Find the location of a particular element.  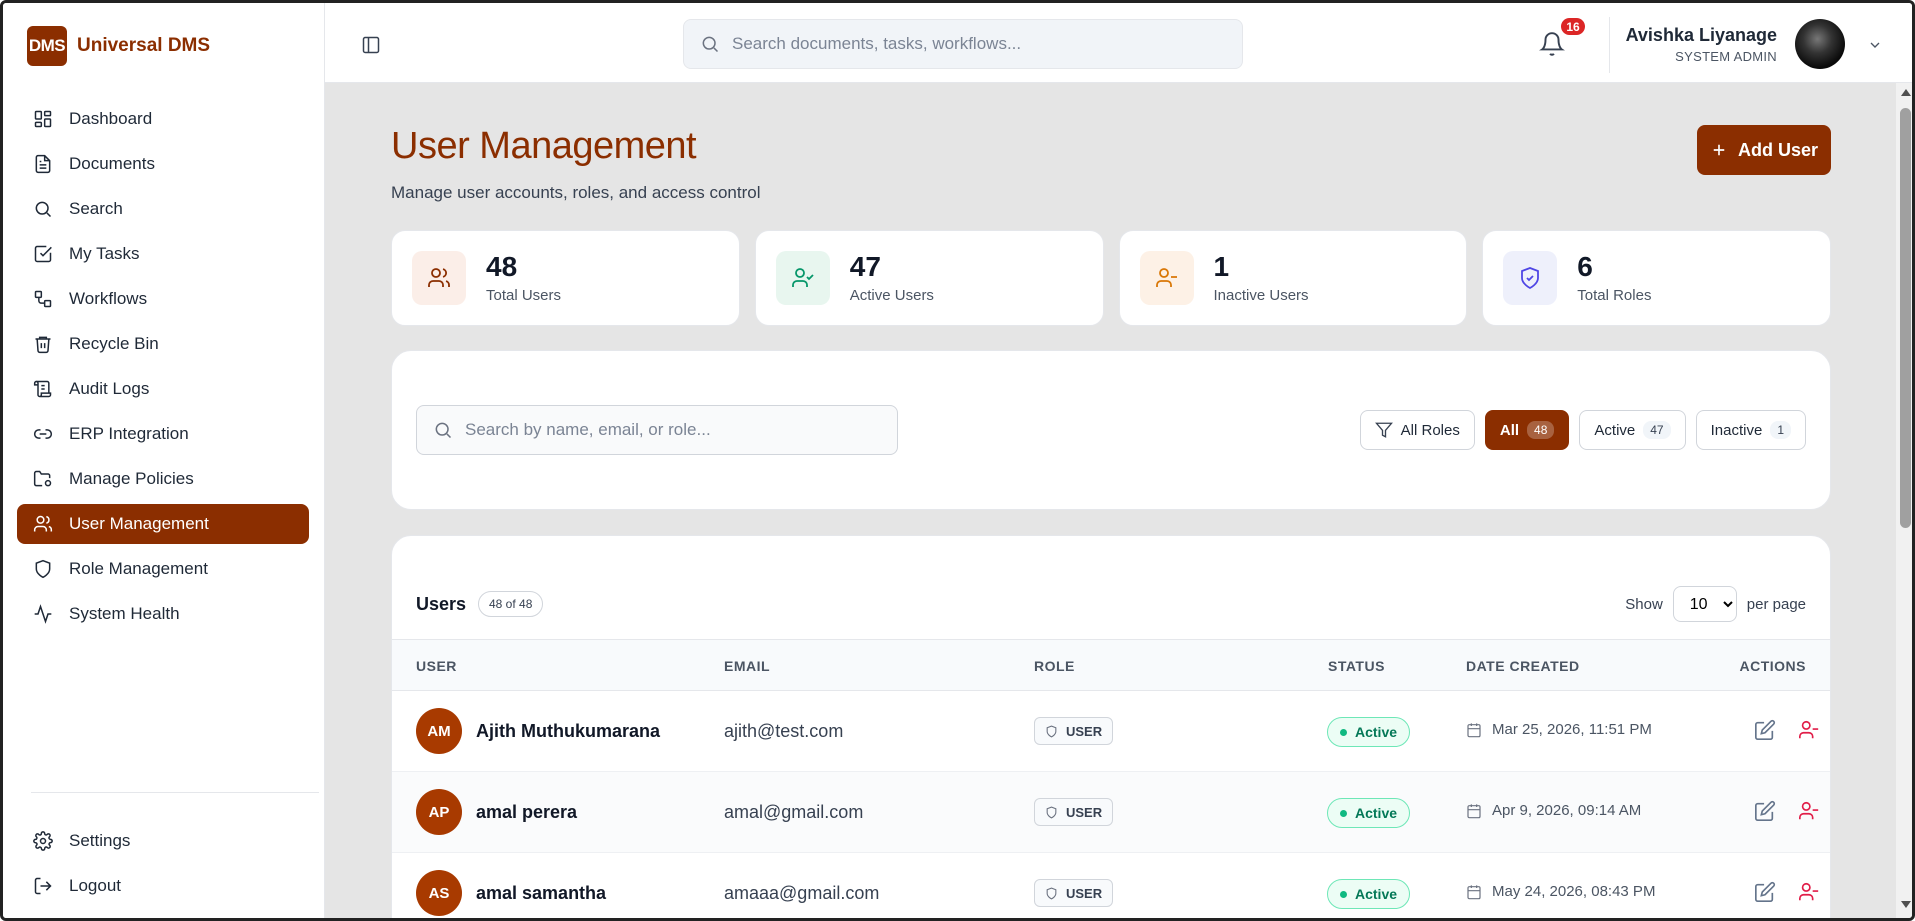

sidebar-toggle-icon is located at coordinates (371, 45).